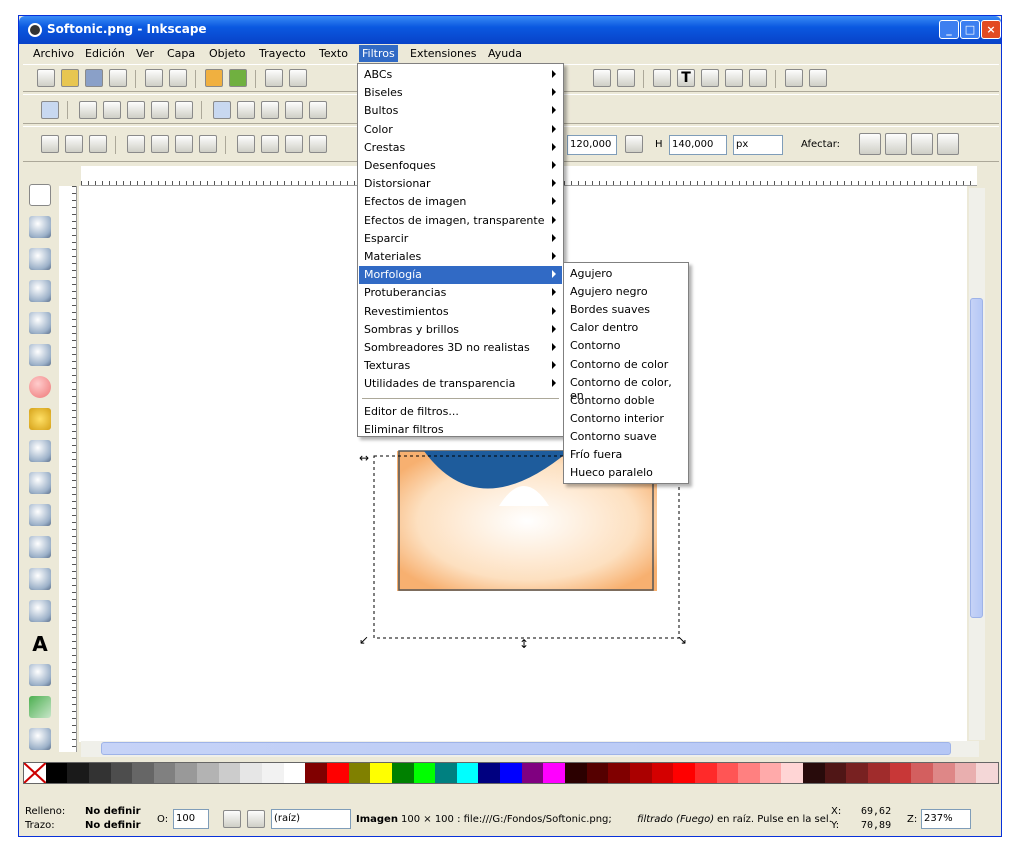  What do you see at coordinates (460, 293) in the screenshot?
I see `filter-menu-item: Protuberancias` at bounding box center [460, 293].